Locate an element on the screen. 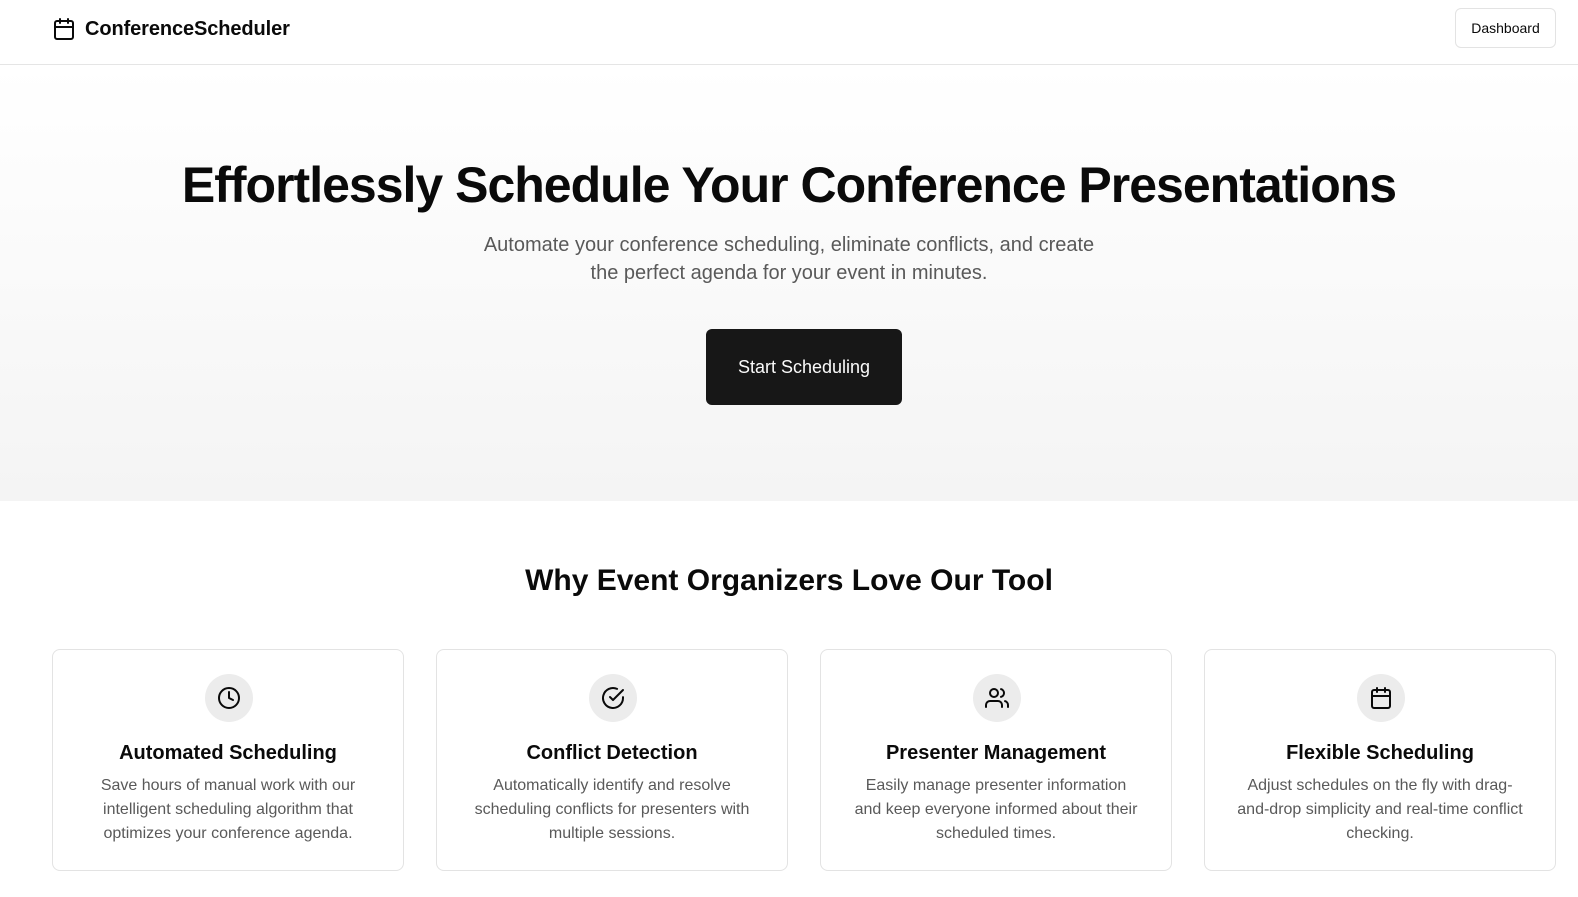 This screenshot has height=897, width=1578. clock-icon is located at coordinates (229, 698).